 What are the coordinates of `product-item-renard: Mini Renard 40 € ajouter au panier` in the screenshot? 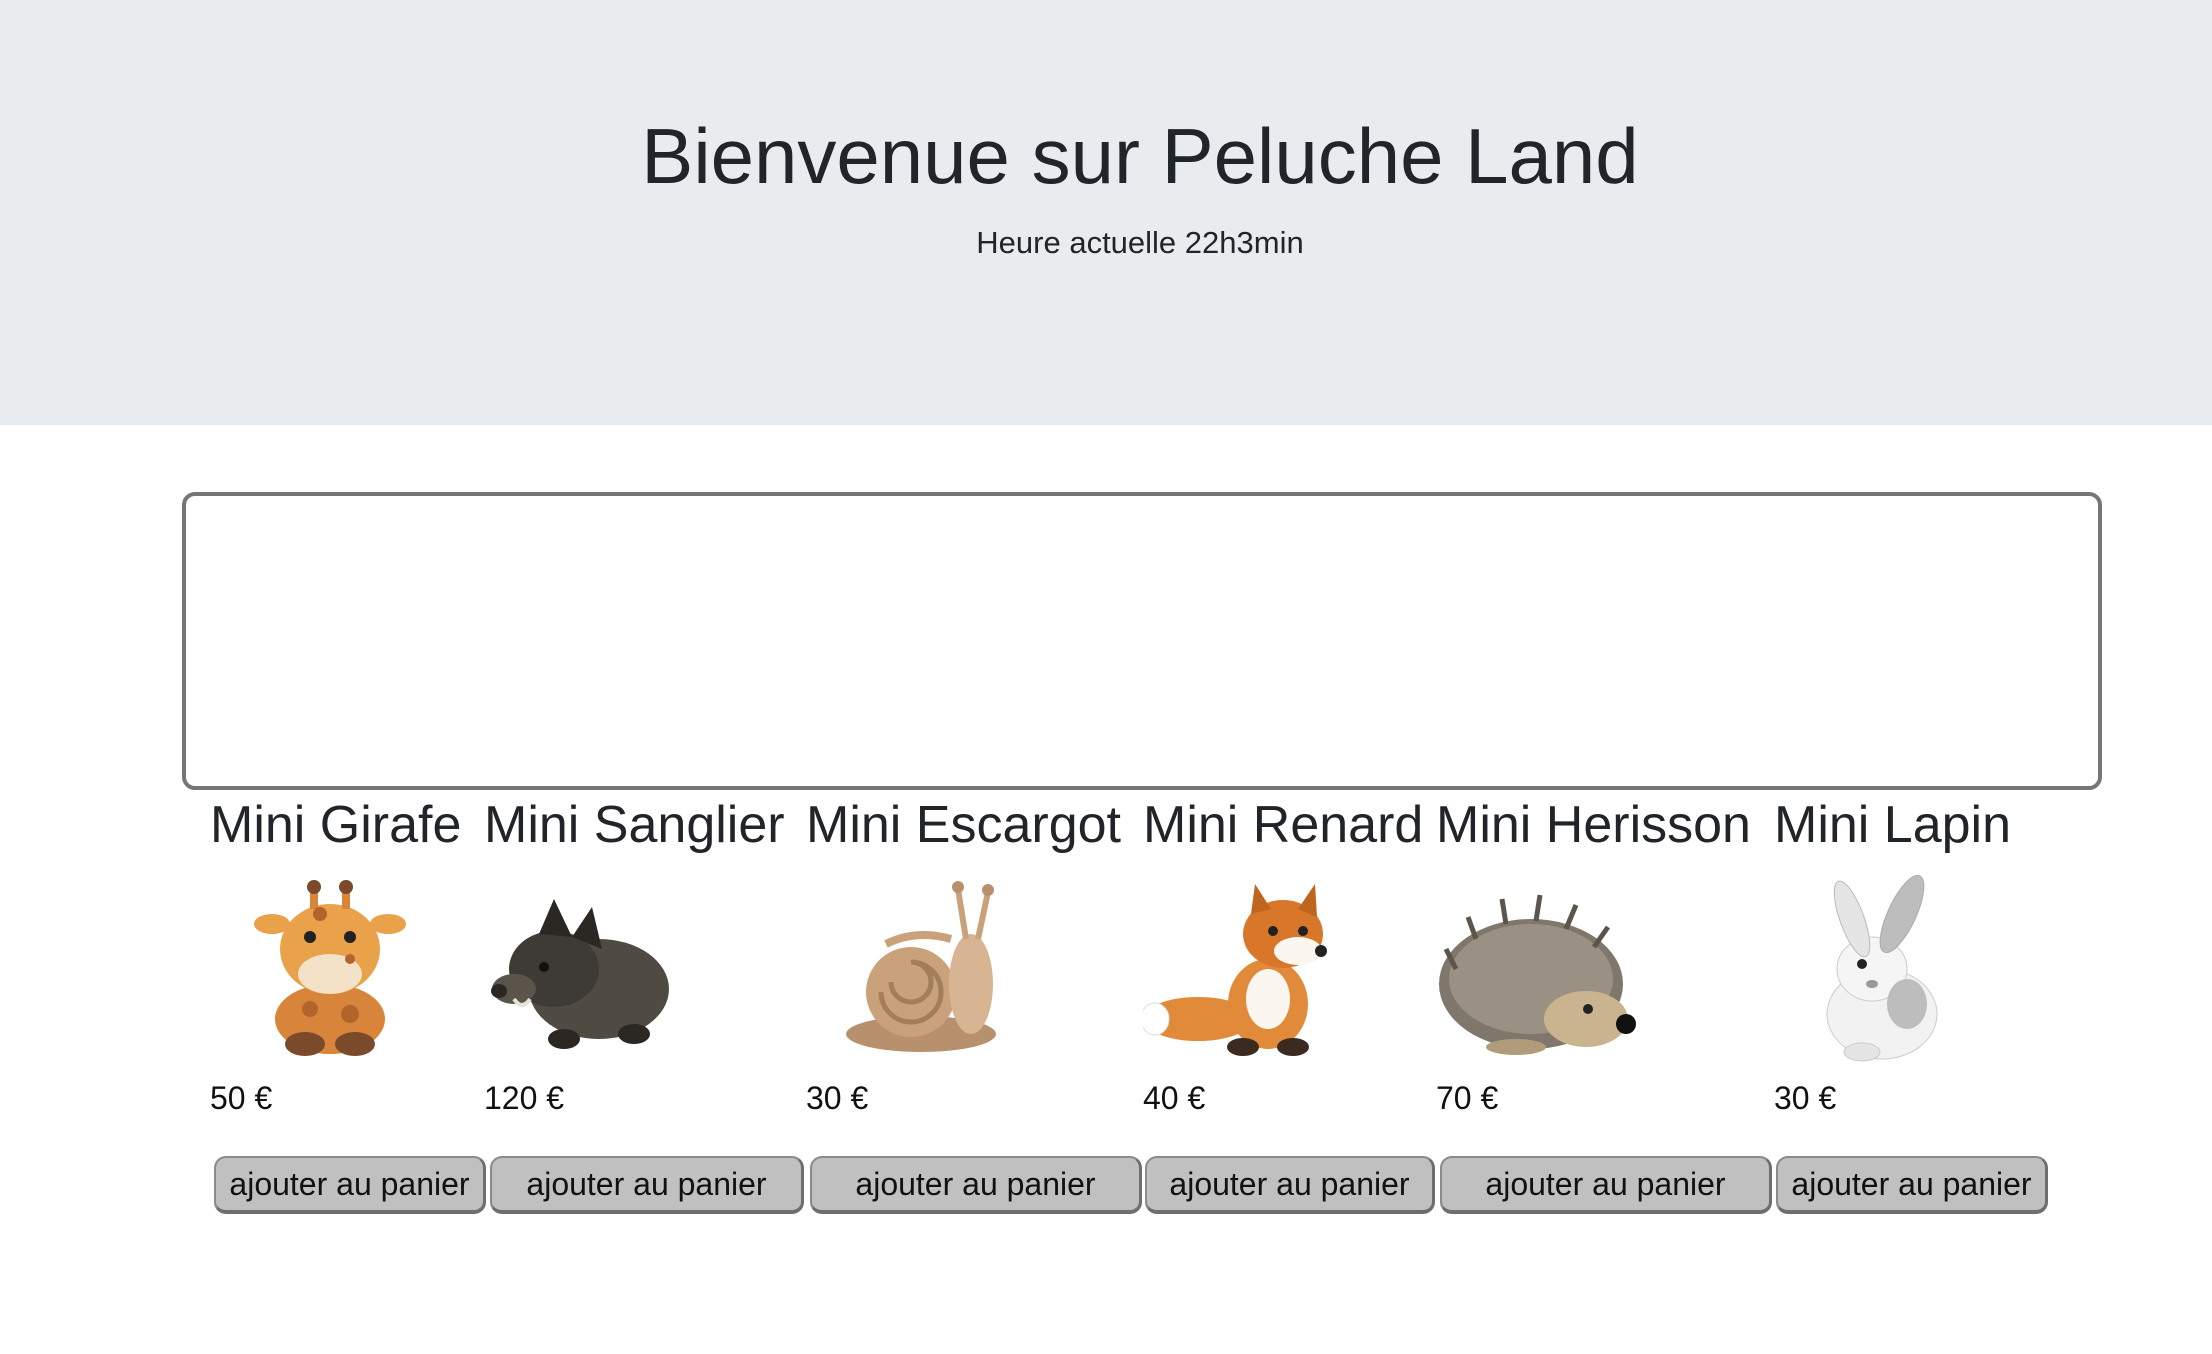 It's located at (1289, 1010).